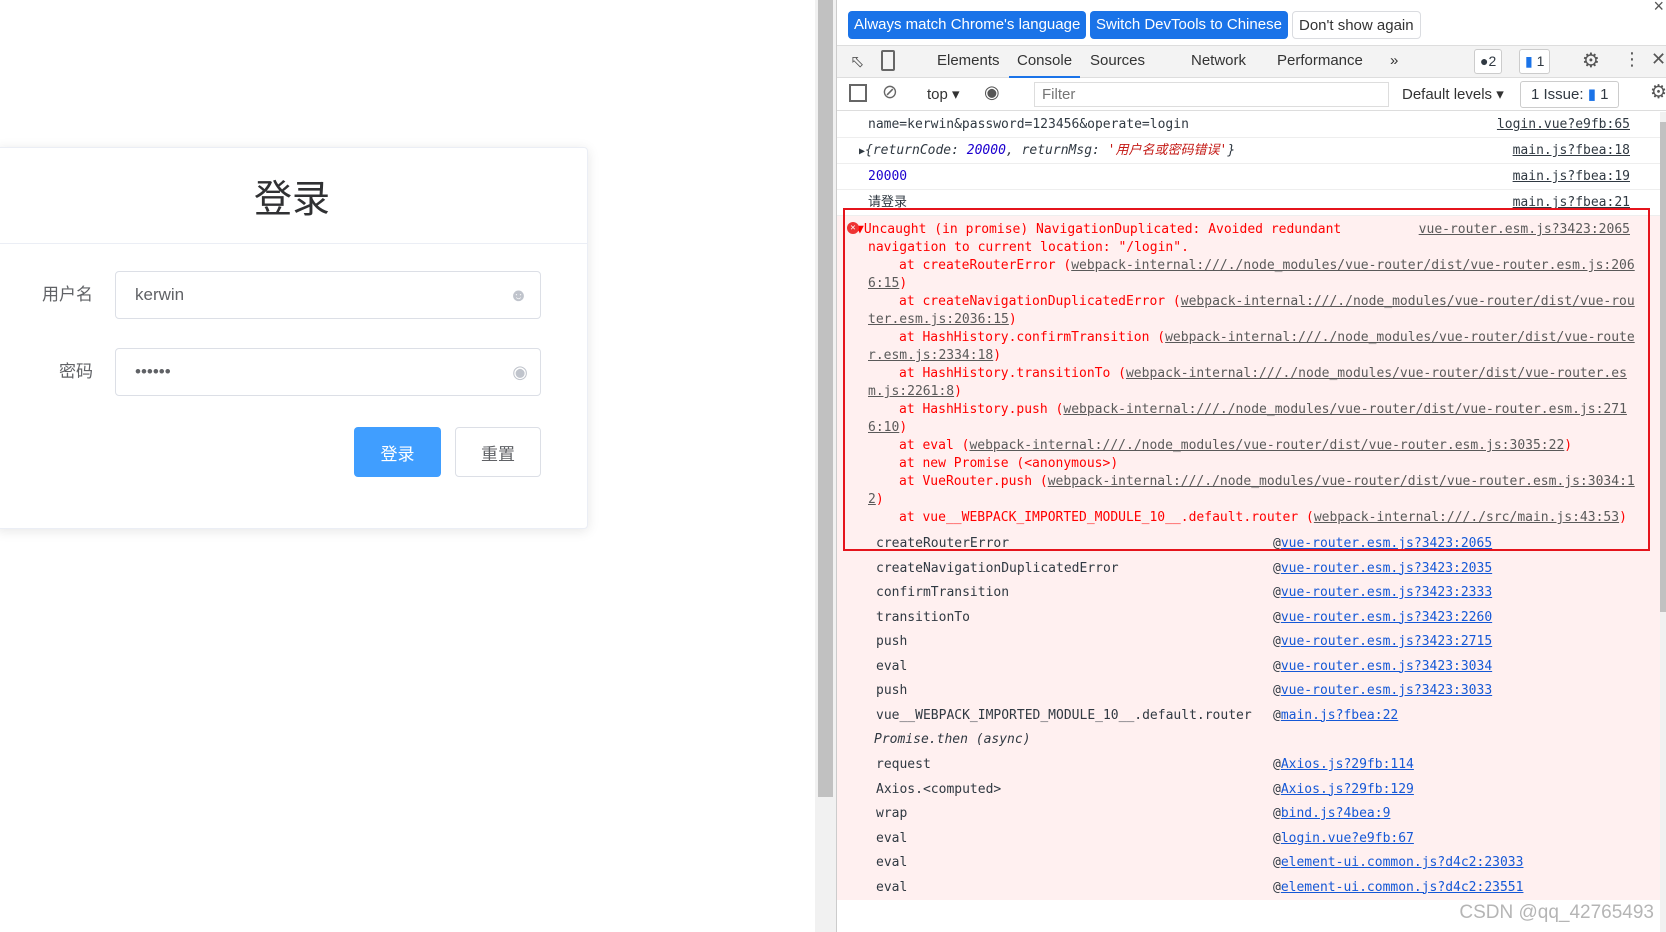 This screenshot has width=1666, height=932. Describe the element at coordinates (1557, 94) in the screenshot. I see `issues-label: 1 Issue:` at that location.